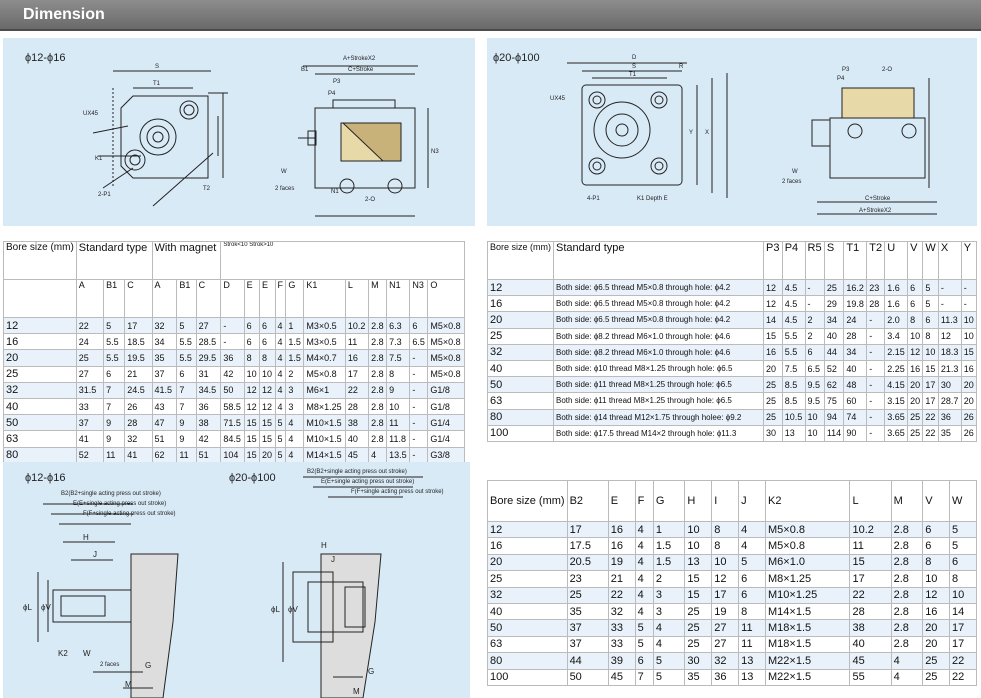 The width and height of the screenshot is (981, 698). What do you see at coordinates (446, 455) in the screenshot?
I see `table-cell: G3/8` at bounding box center [446, 455].